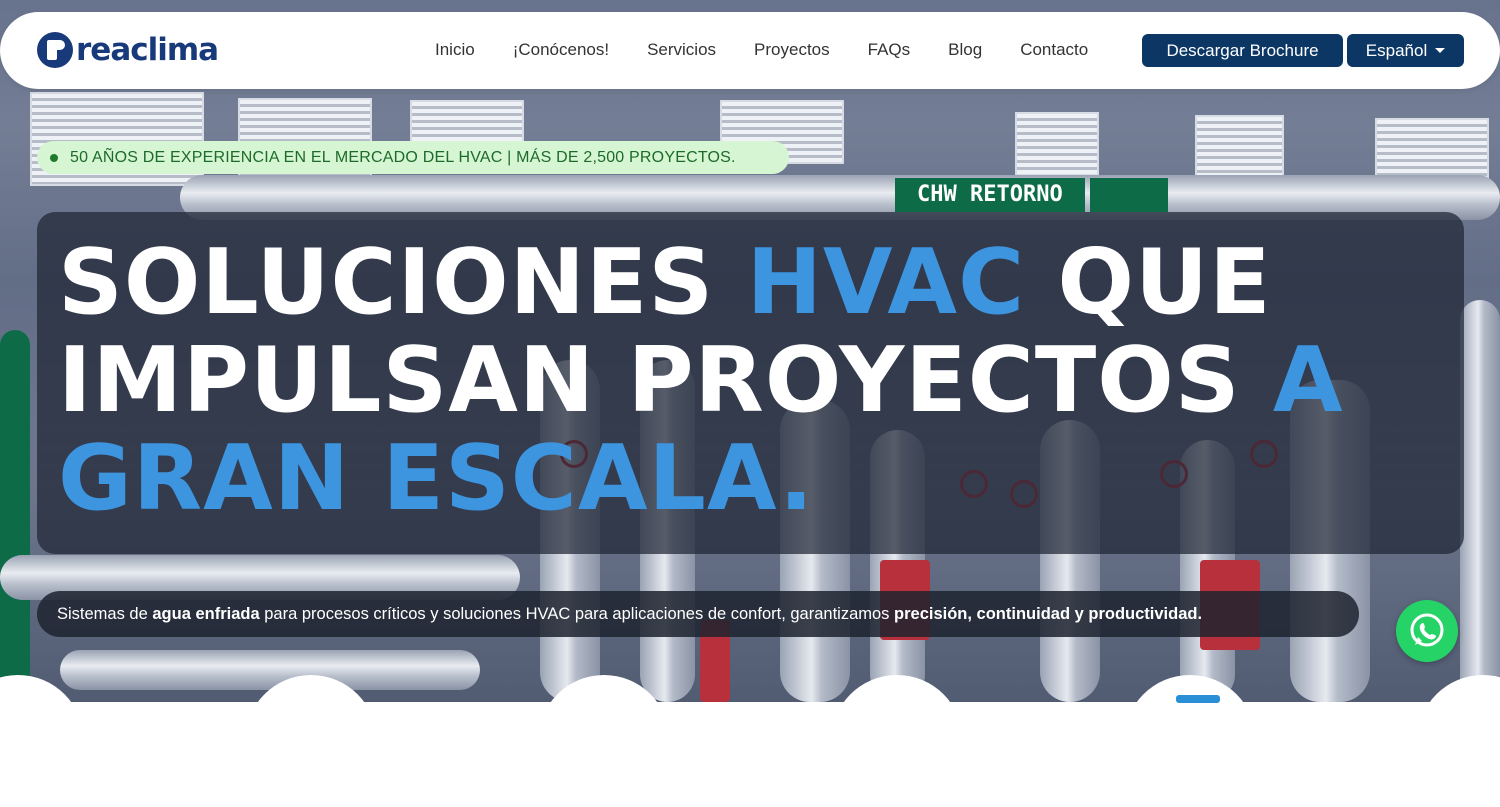  Describe the element at coordinates (1054, 50) in the screenshot. I see `nav-link-contacto: Contacto` at that location.